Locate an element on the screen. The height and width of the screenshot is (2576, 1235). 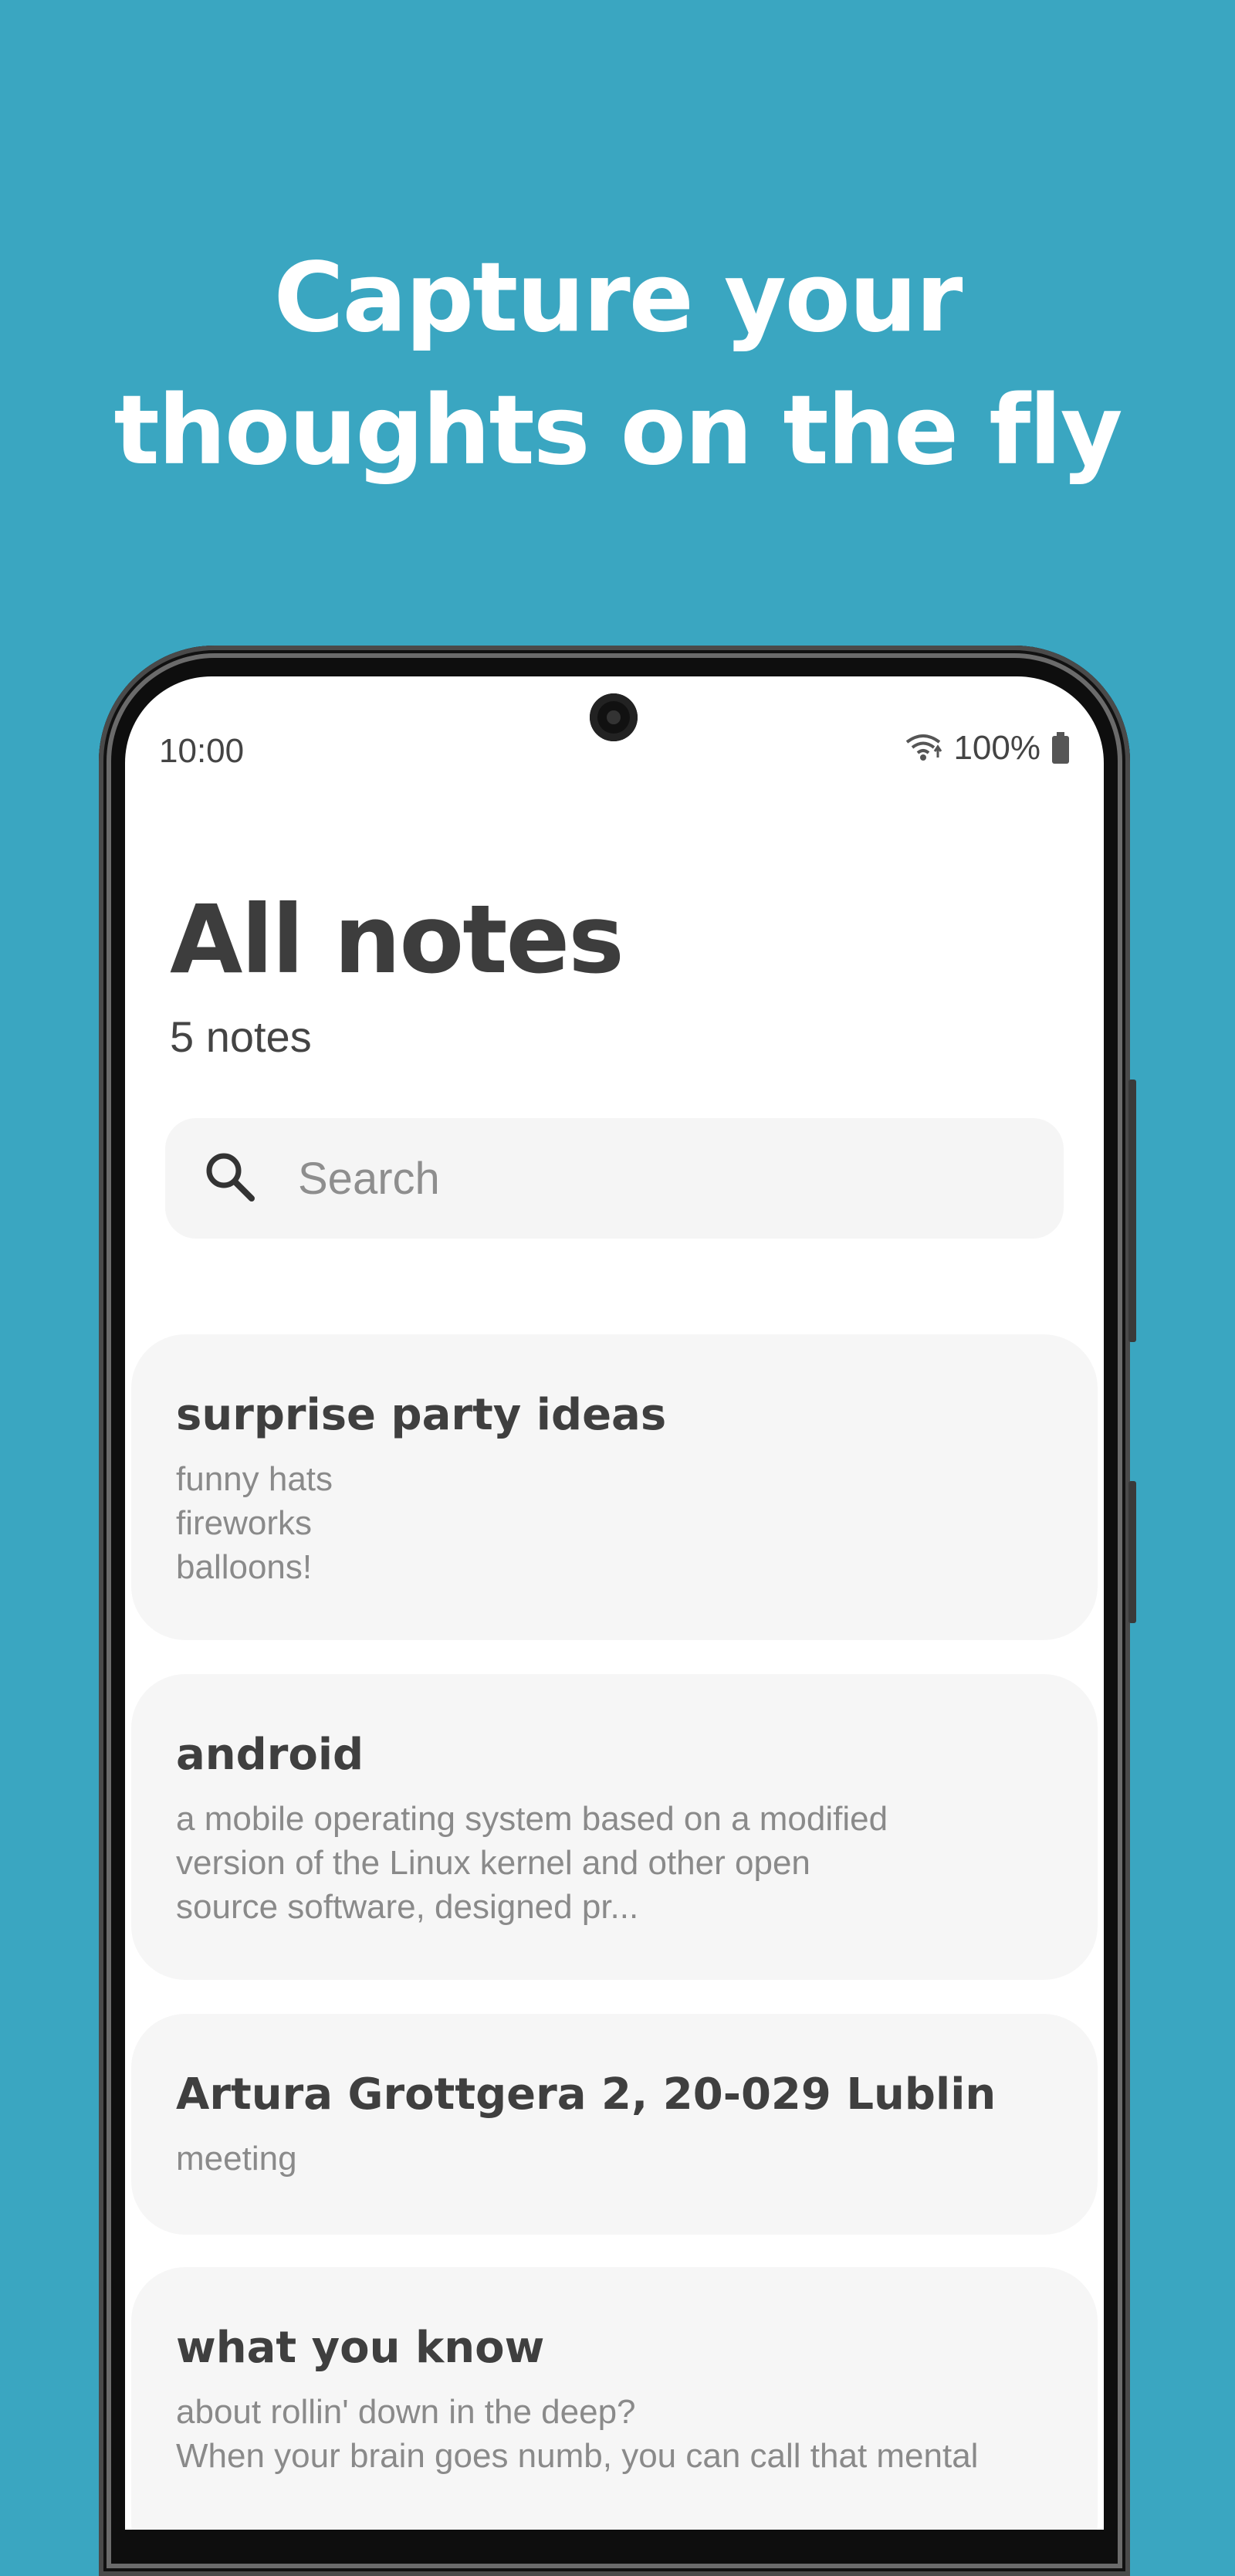
notes-count: 5 notes is located at coordinates (241, 1036).